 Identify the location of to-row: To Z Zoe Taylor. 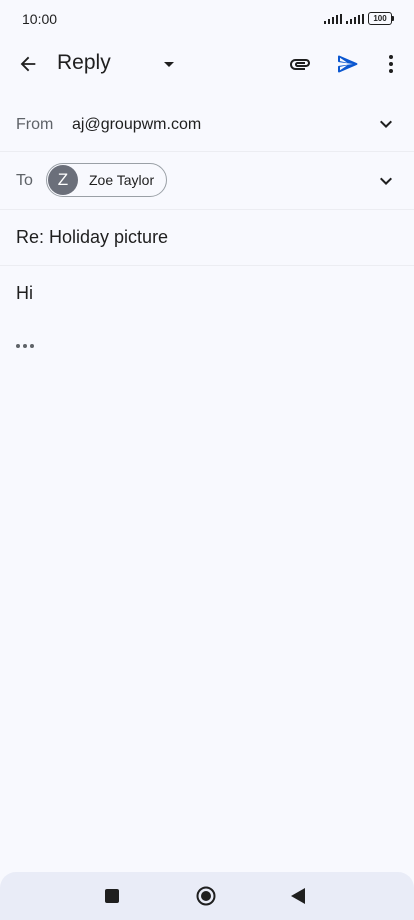
(207, 181).